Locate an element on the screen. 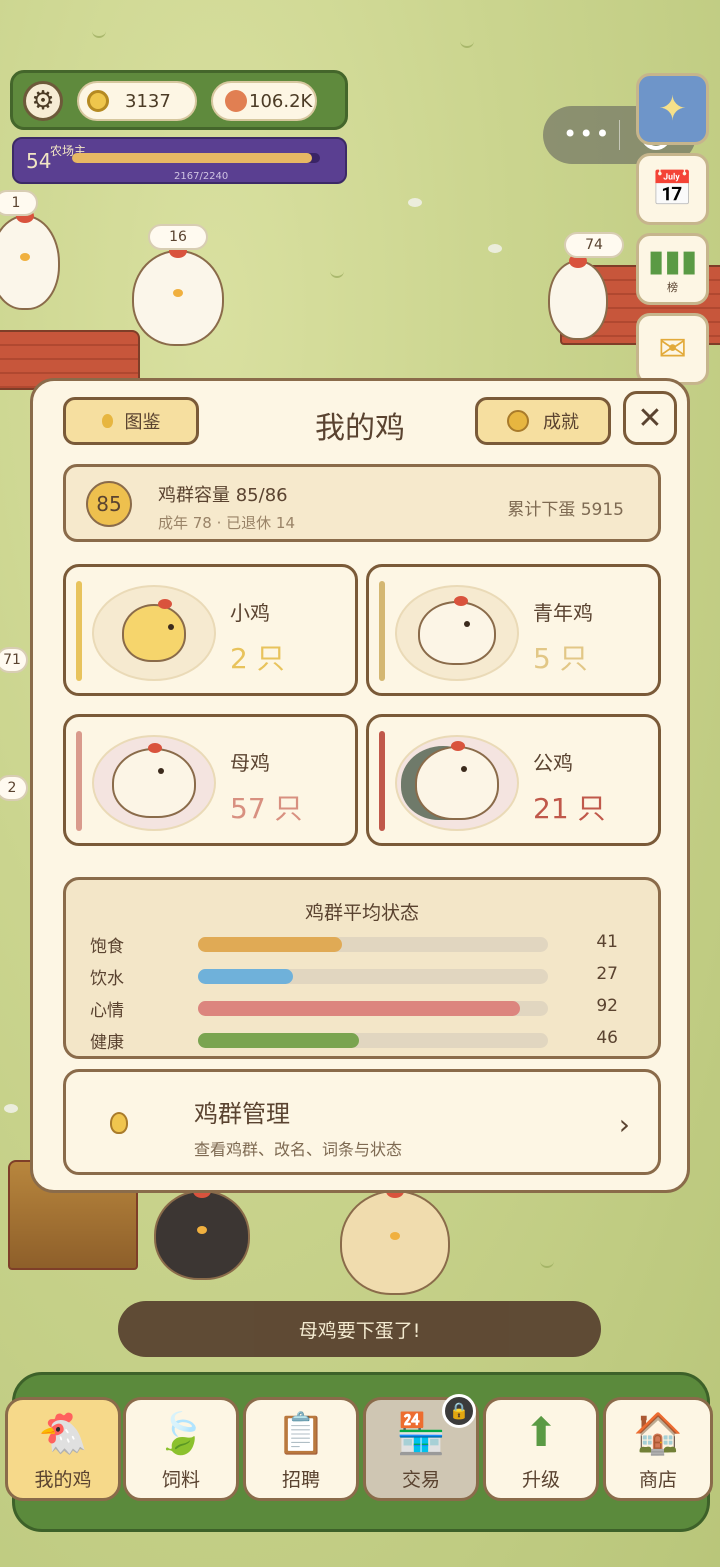 The width and height of the screenshot is (720, 1567). xp-text: 2167/2240 is located at coordinates (201, 176).